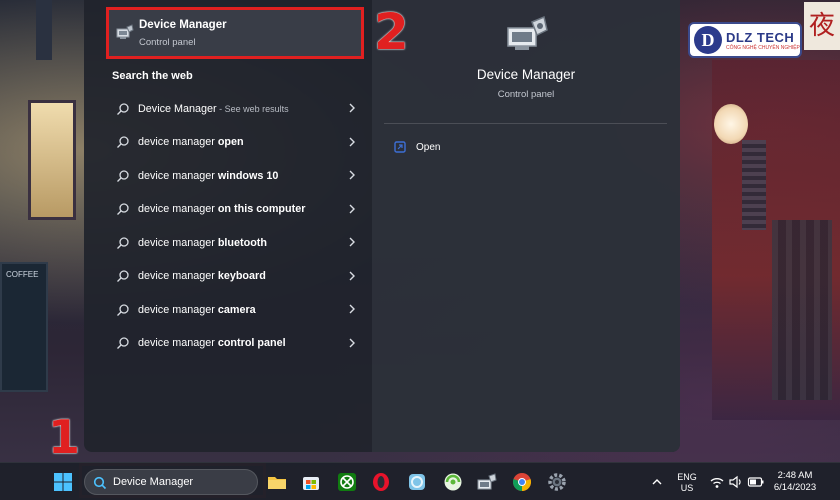 The image size is (840, 500). What do you see at coordinates (235, 33) in the screenshot?
I see `annotation-box-best-match` at bounding box center [235, 33].